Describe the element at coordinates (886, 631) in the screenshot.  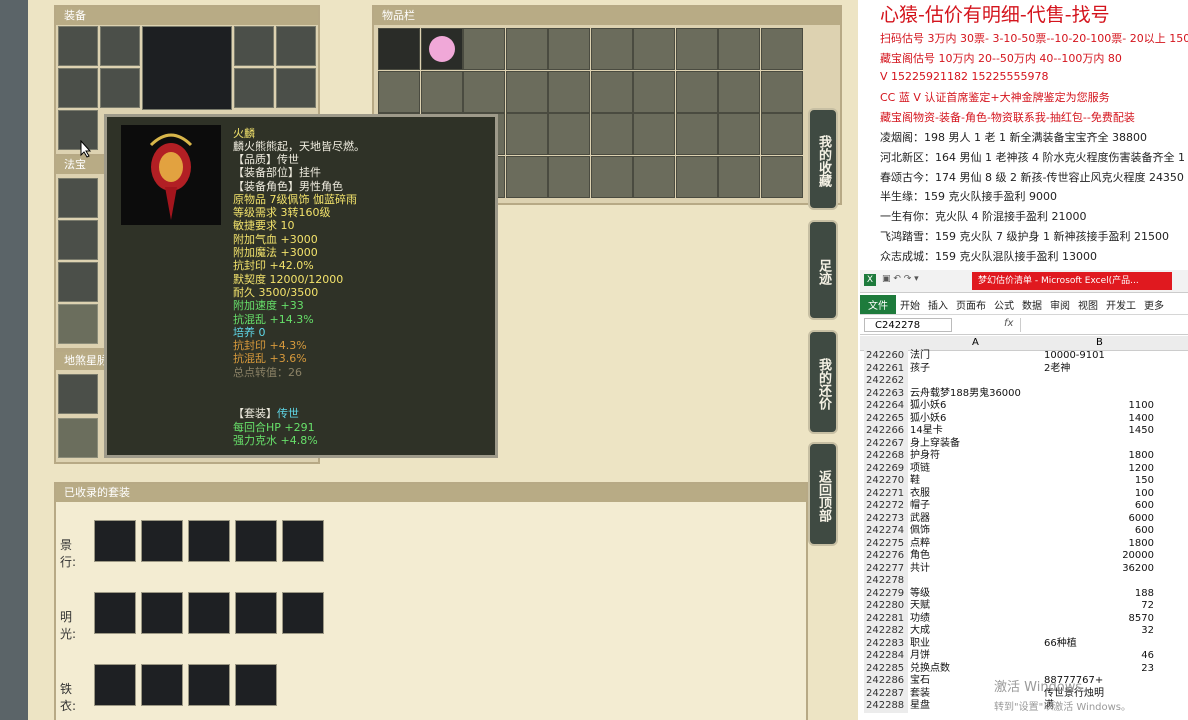
I see `row-number: 242282` at that location.